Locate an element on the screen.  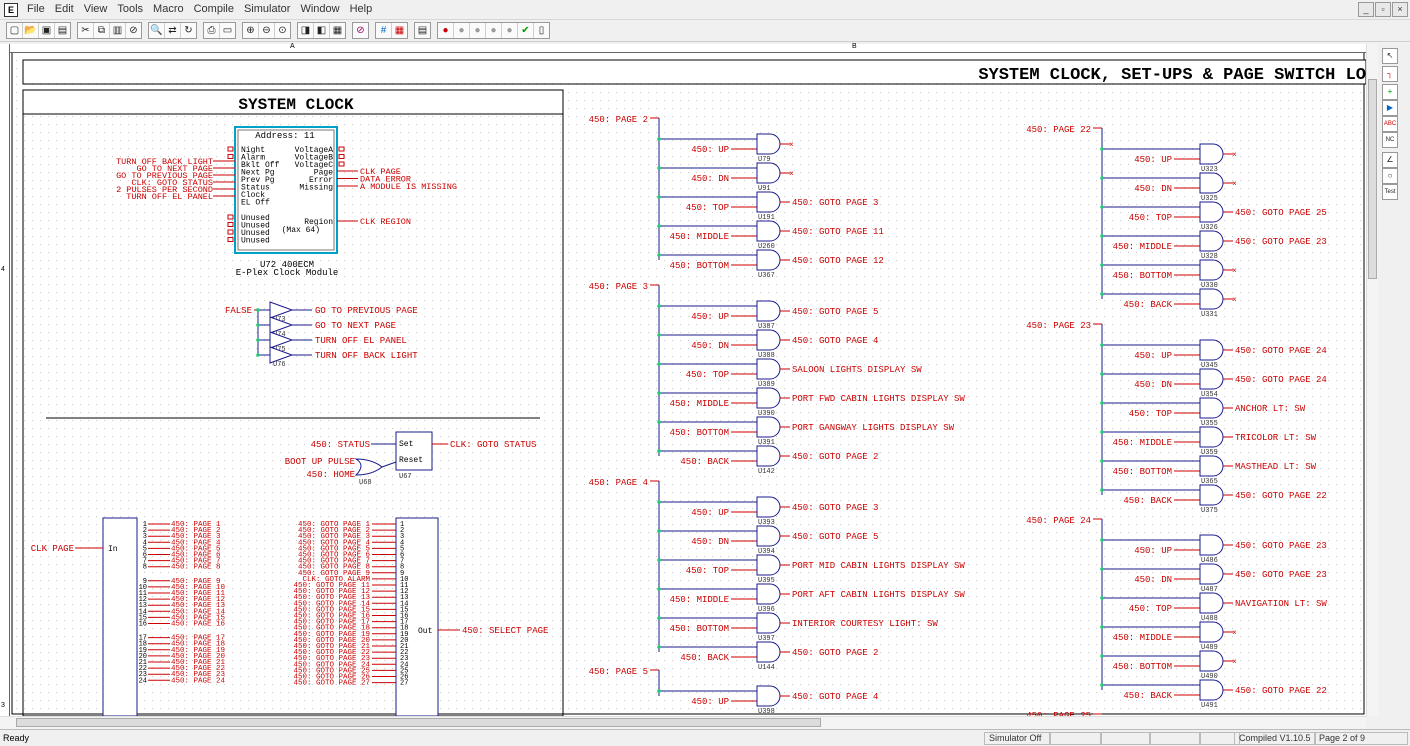
zoom-fit-icon: ⊙ is located at coordinates (282, 30).